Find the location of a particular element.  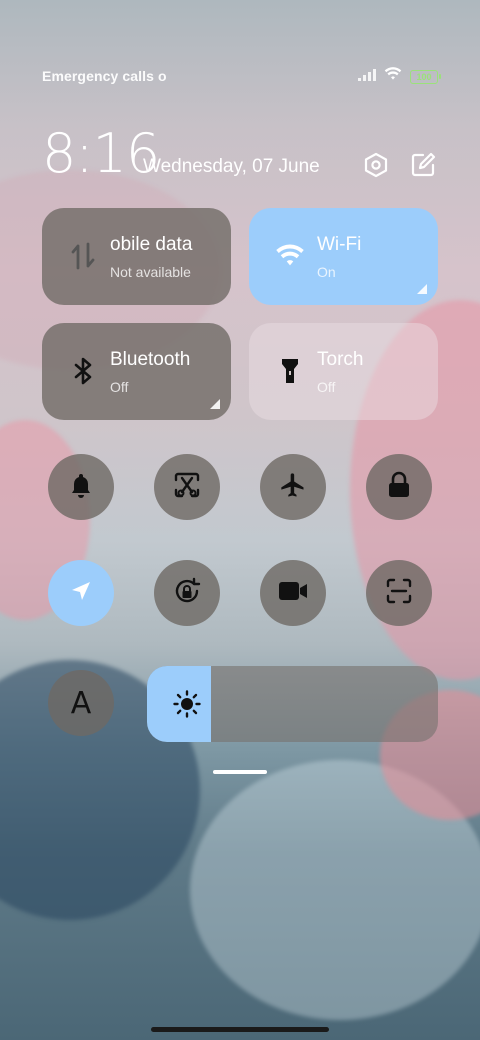

wifi-status: On is located at coordinates (326, 272).